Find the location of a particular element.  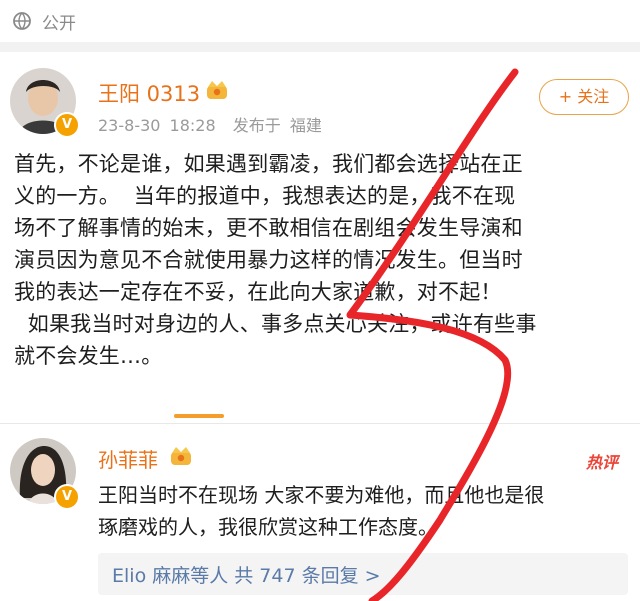

replies-box: Elio 麻麻等人 共 747 条回复 > is located at coordinates (363, 574).